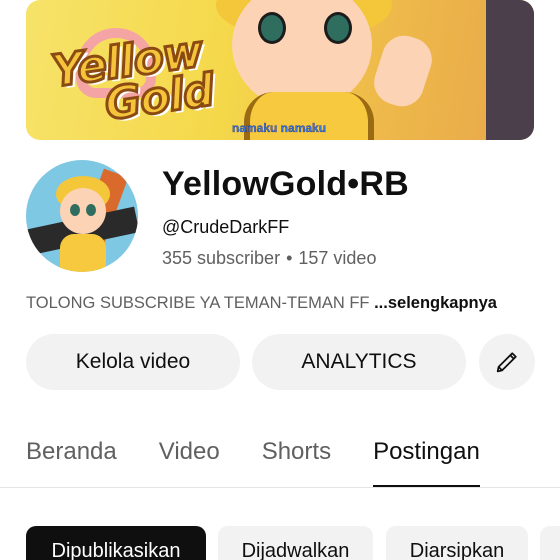 The image size is (560, 560). I want to click on tab-video: Video, so click(189, 462).